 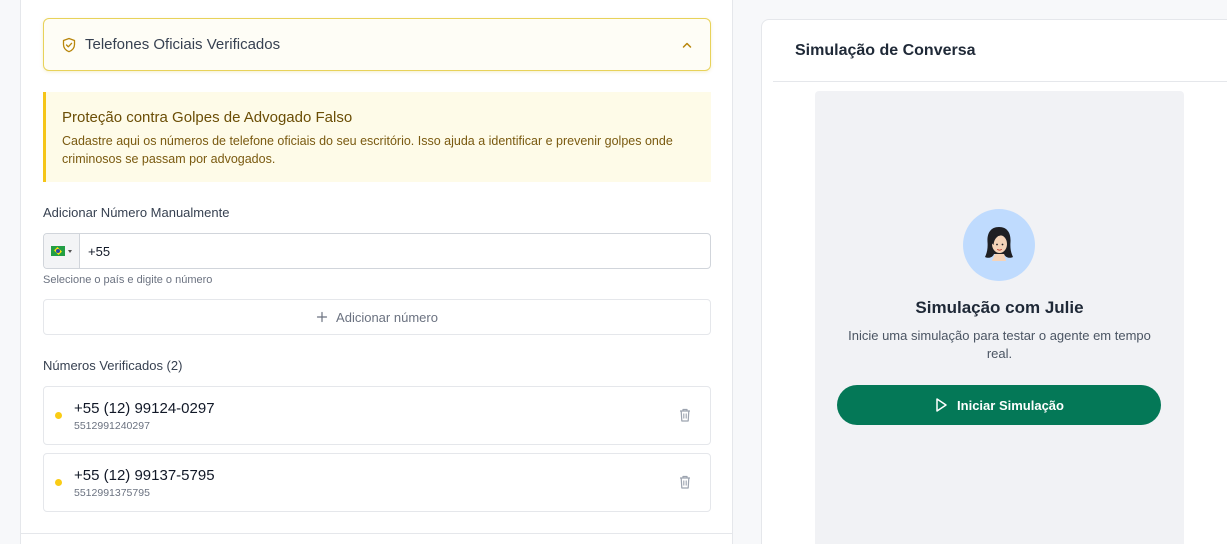 What do you see at coordinates (144, 475) in the screenshot?
I see `number-formatted: +55 (12) 99137-5795` at bounding box center [144, 475].